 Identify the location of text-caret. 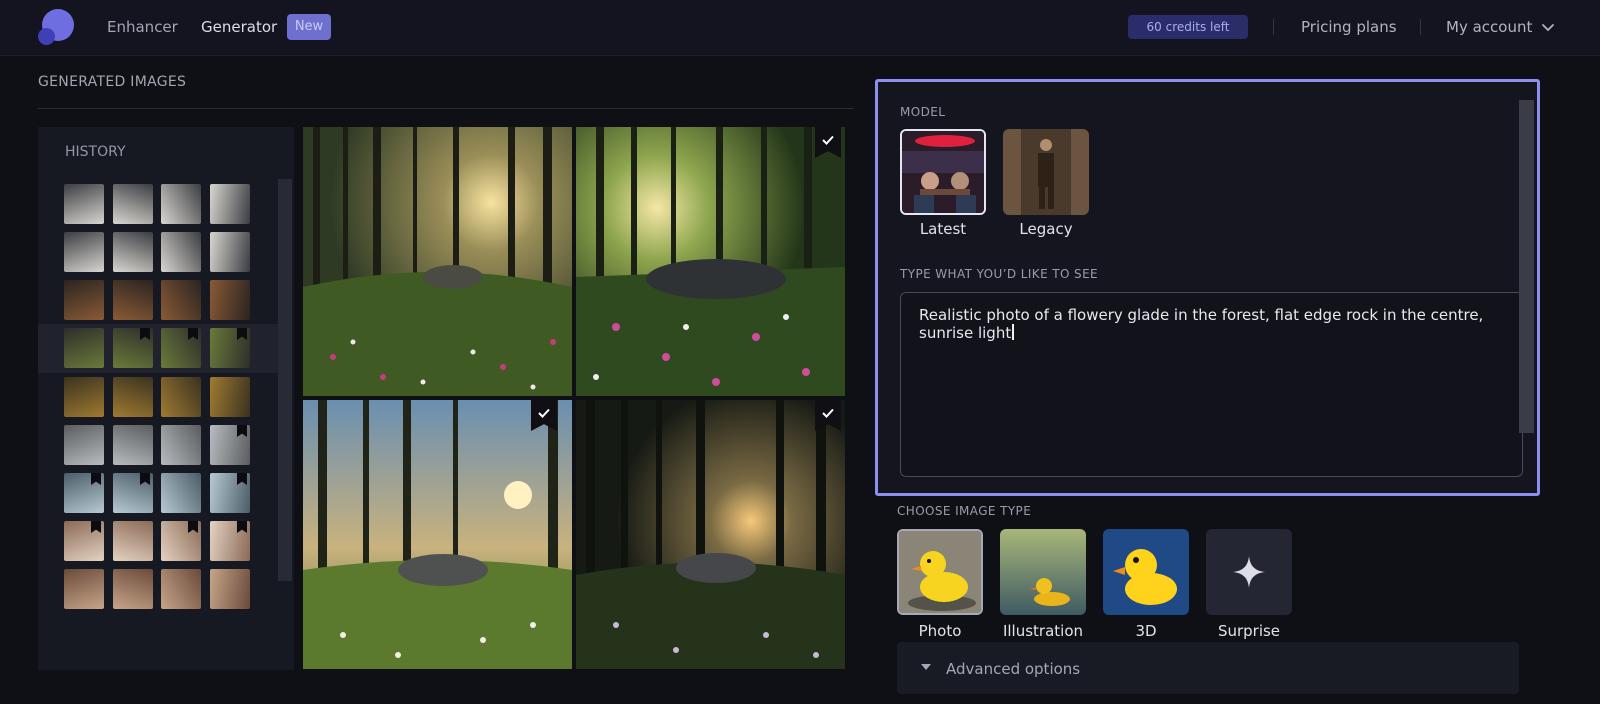
(1013, 332).